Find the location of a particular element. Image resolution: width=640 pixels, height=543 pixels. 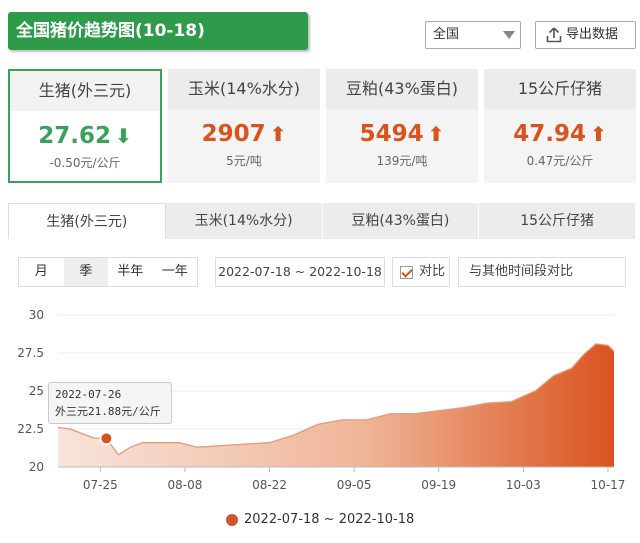

chart-tooltip: 2022-07-26 外三元21.88元/公斤 is located at coordinates (110, 403).